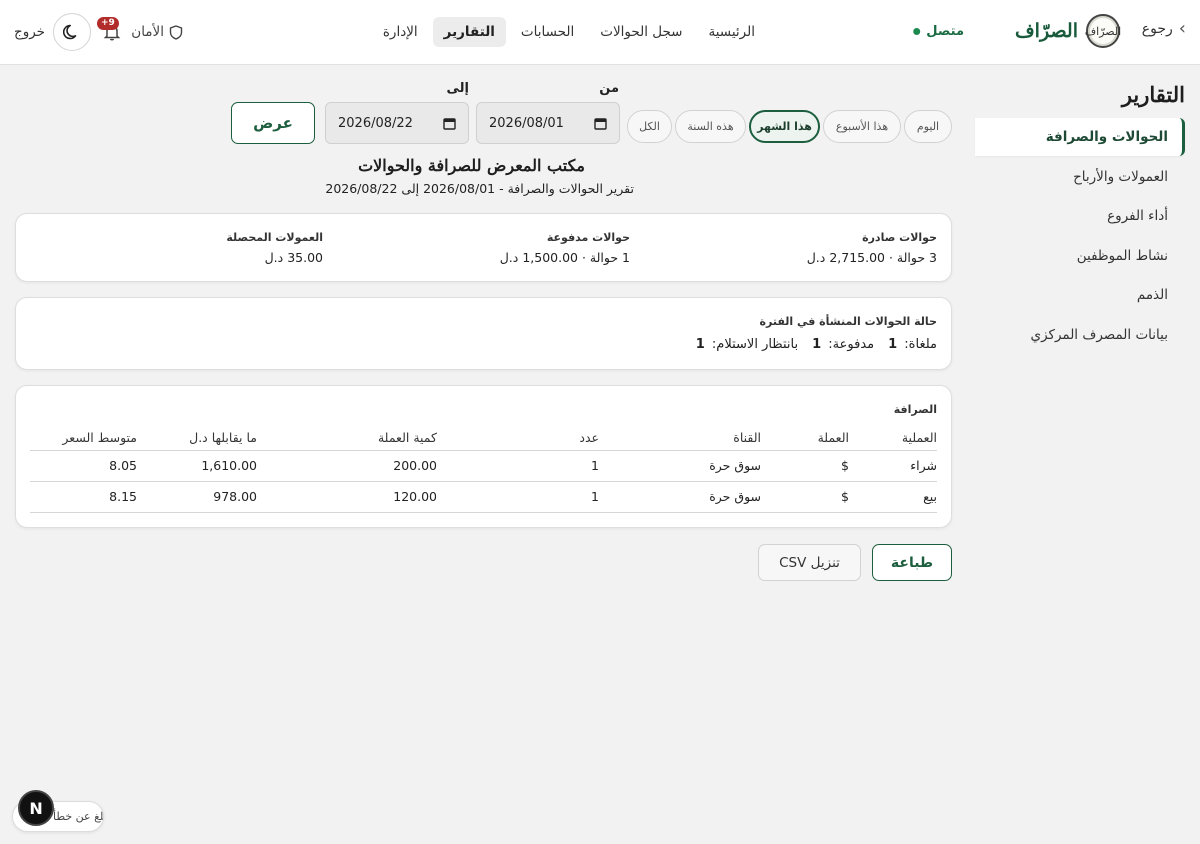 Image resolution: width=1200 pixels, height=844 pixels. What do you see at coordinates (912, 562) in the screenshot?
I see `print-button: طباعة` at bounding box center [912, 562].